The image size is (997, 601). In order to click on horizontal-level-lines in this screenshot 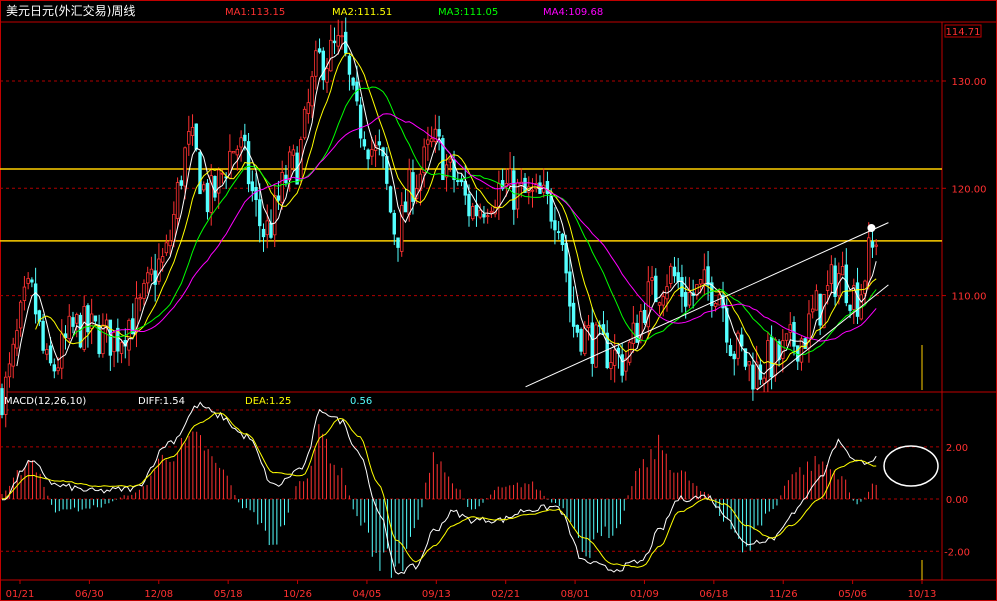, I will do `click(471, 205)`.